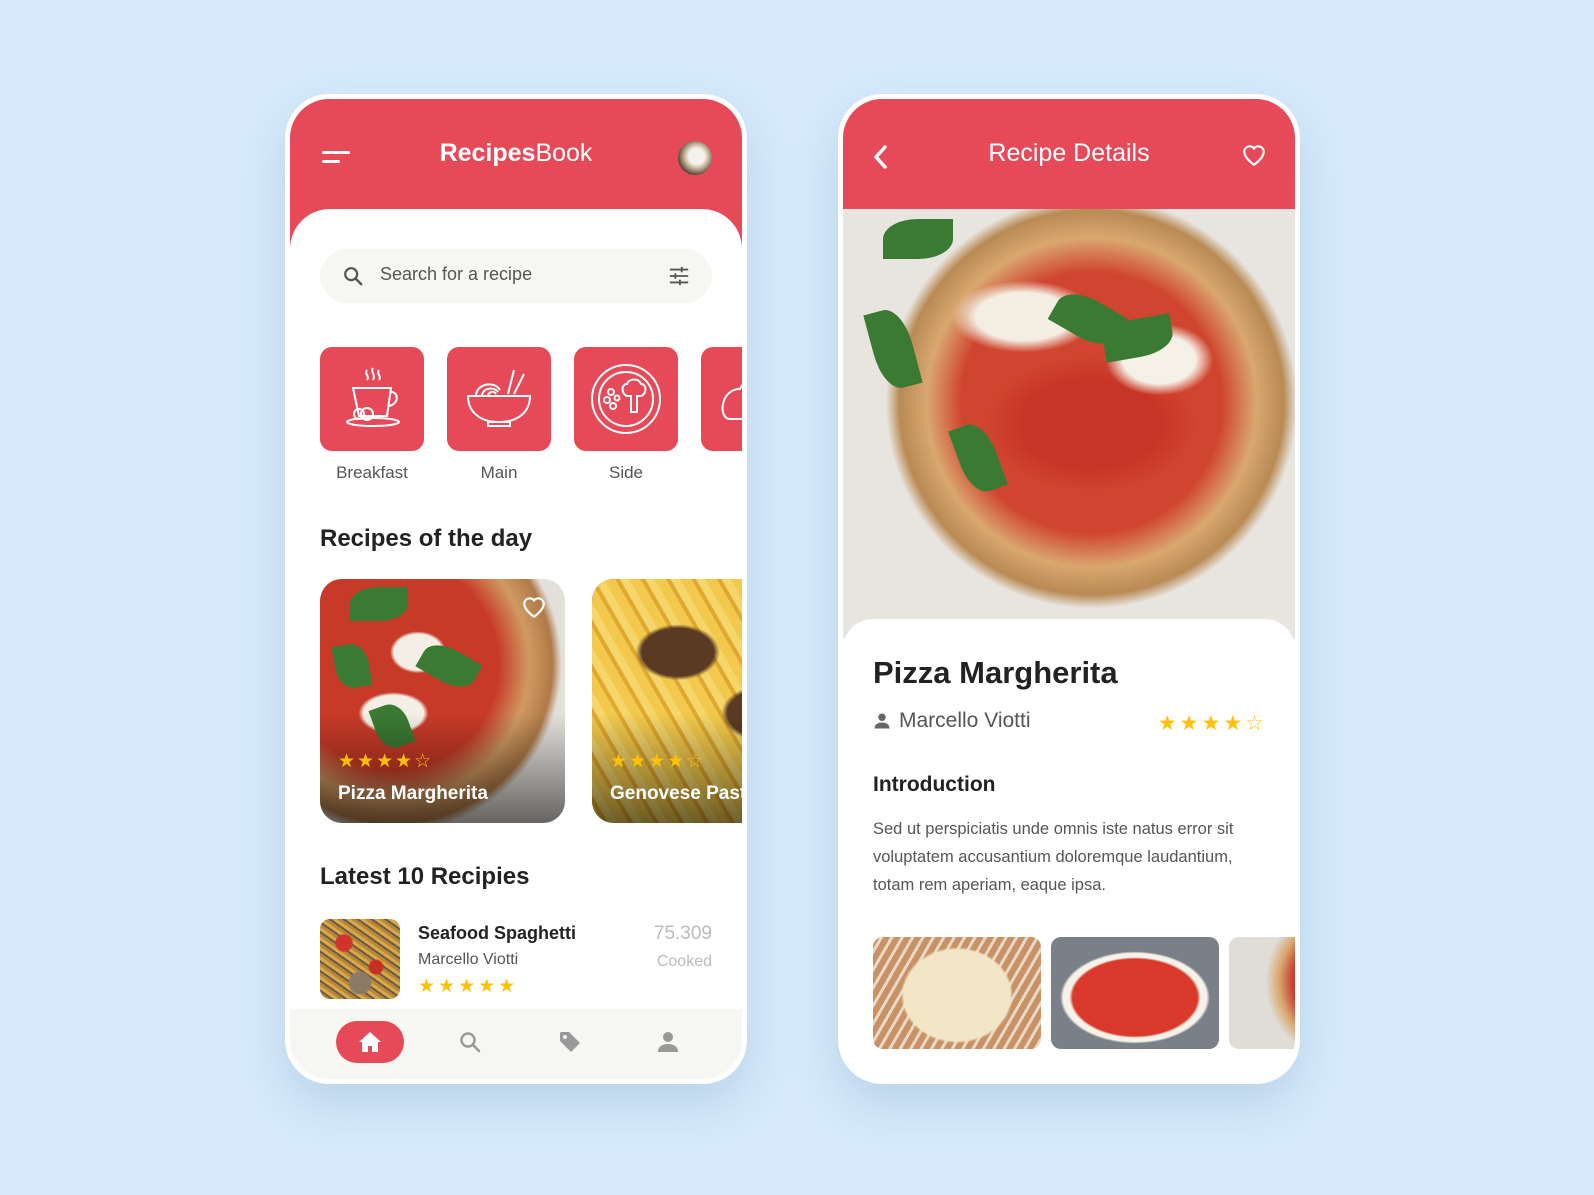  Describe the element at coordinates (456, 274) in the screenshot. I see `search-placeholder: Search for a recipe` at that location.